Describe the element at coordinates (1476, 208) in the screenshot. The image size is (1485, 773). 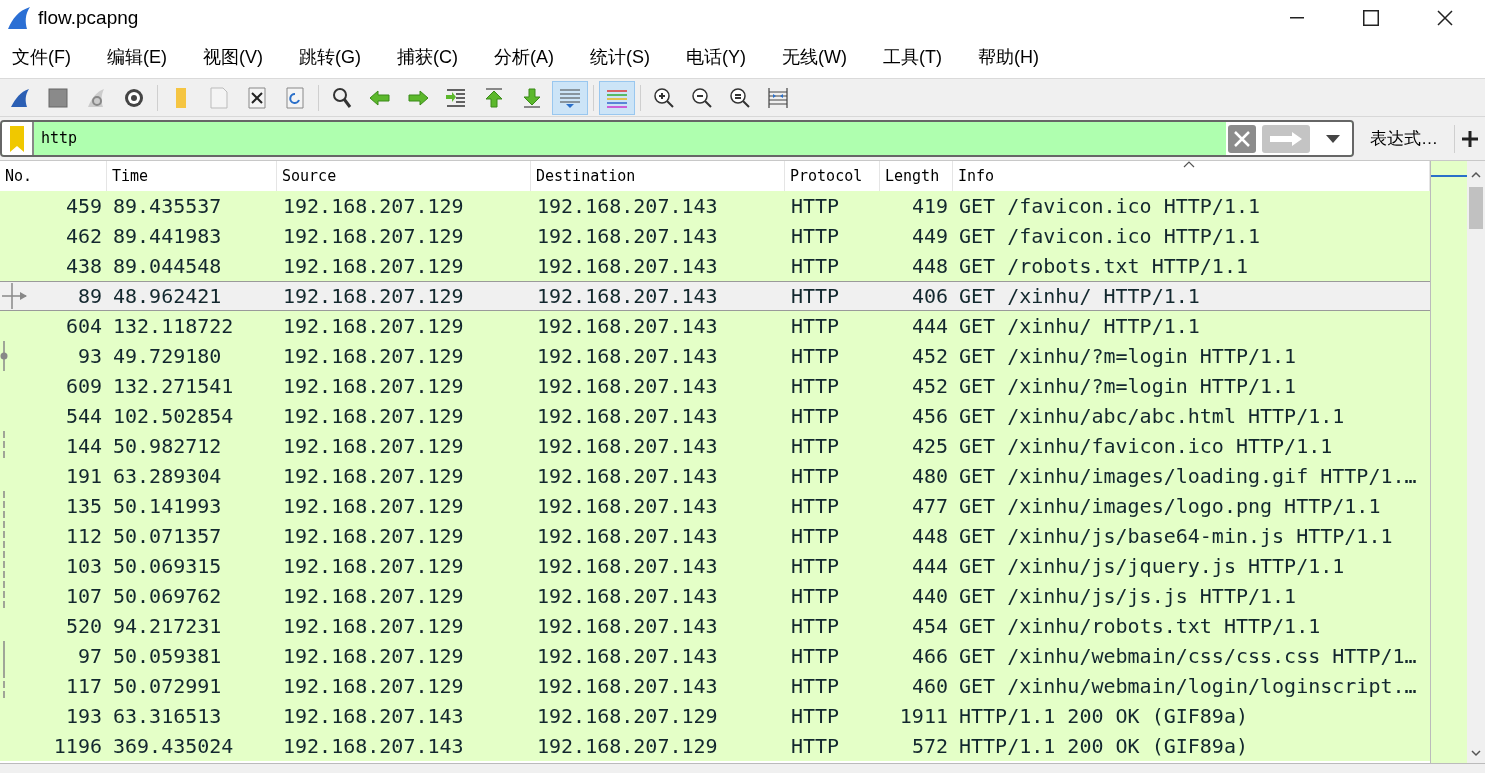
I see `scrollbar-thumb` at that location.